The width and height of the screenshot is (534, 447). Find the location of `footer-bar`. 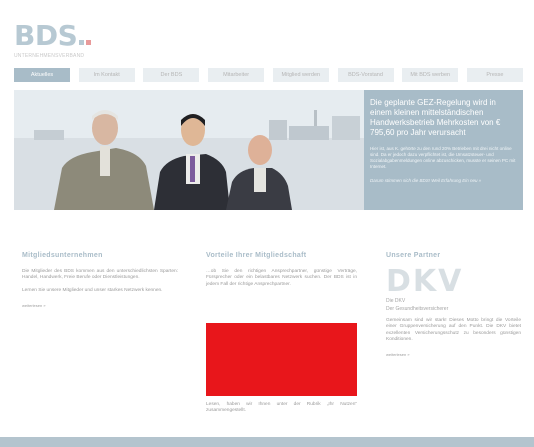

footer-bar is located at coordinates (267, 442).